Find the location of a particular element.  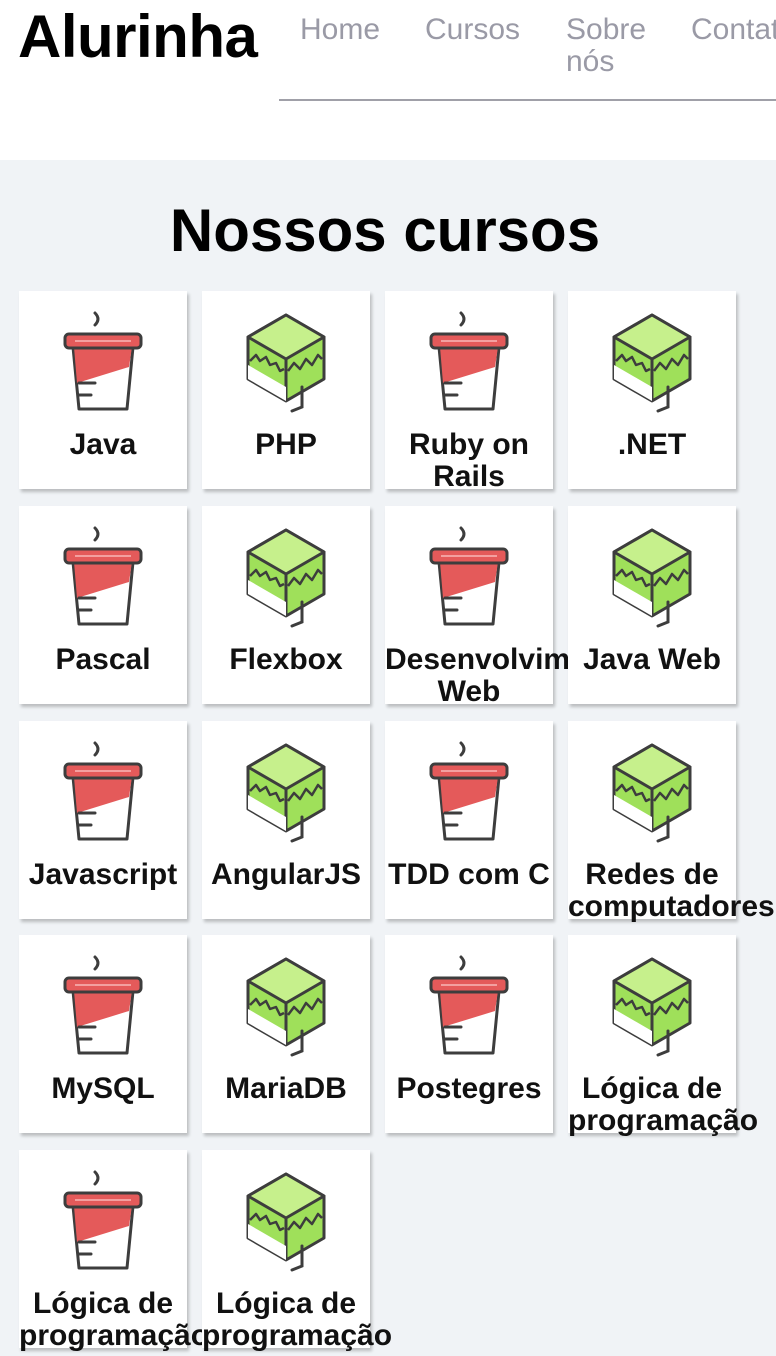

course-card: MySQL is located at coordinates (103, 1034).